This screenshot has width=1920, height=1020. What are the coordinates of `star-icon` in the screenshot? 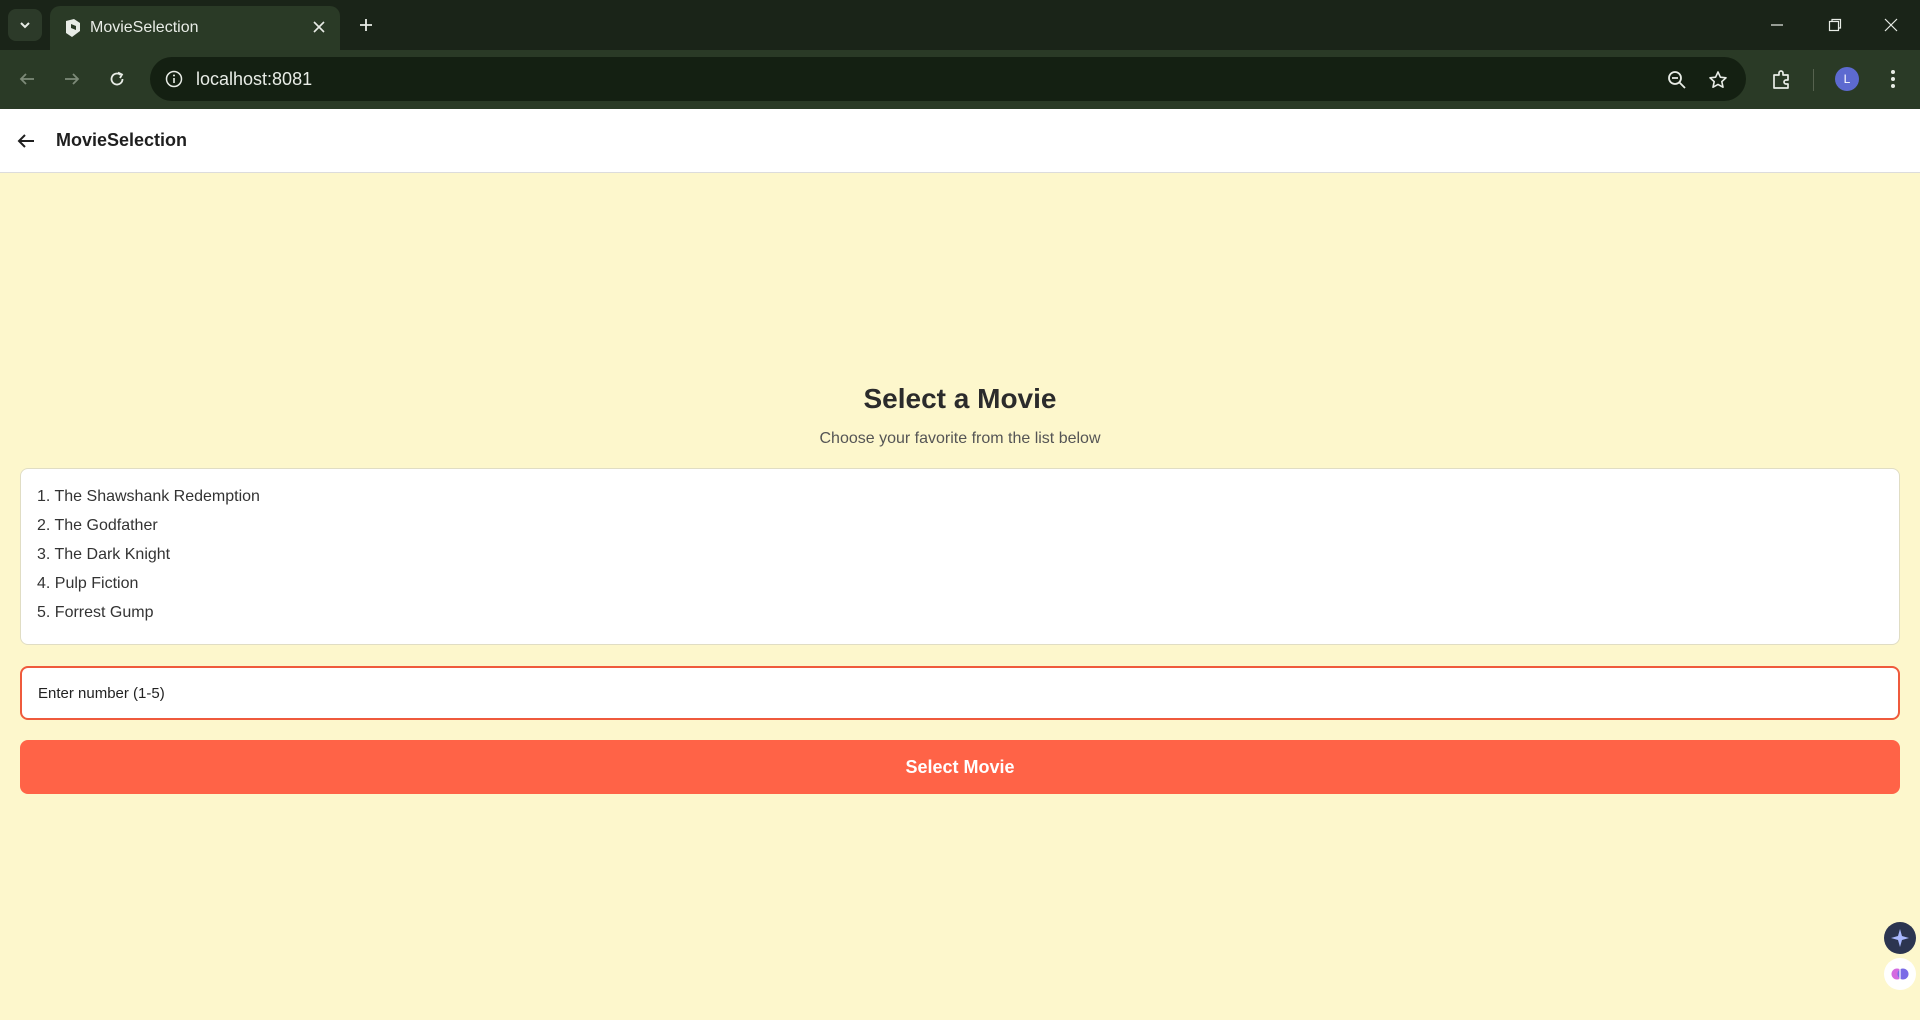 It's located at (1718, 79).